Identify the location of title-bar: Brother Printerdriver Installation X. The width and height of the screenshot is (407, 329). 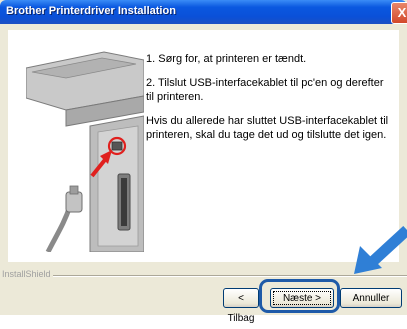
(203, 12).